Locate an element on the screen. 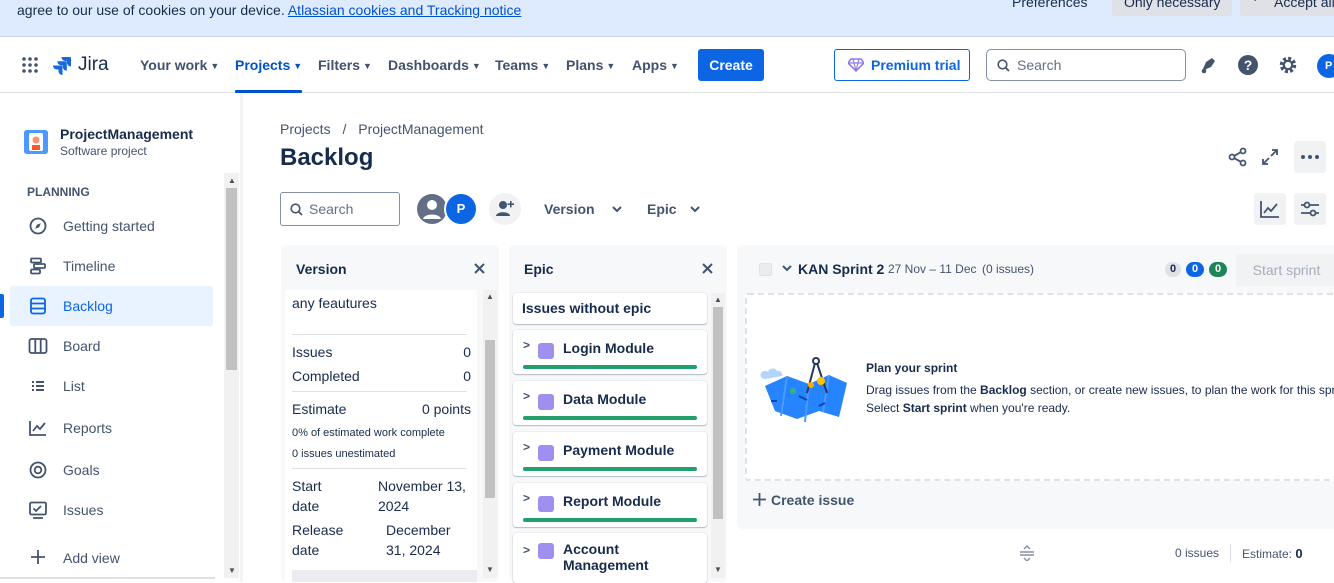 This screenshot has height=583, width=1334. nav-projects: Projects ▼ is located at coordinates (269, 65).